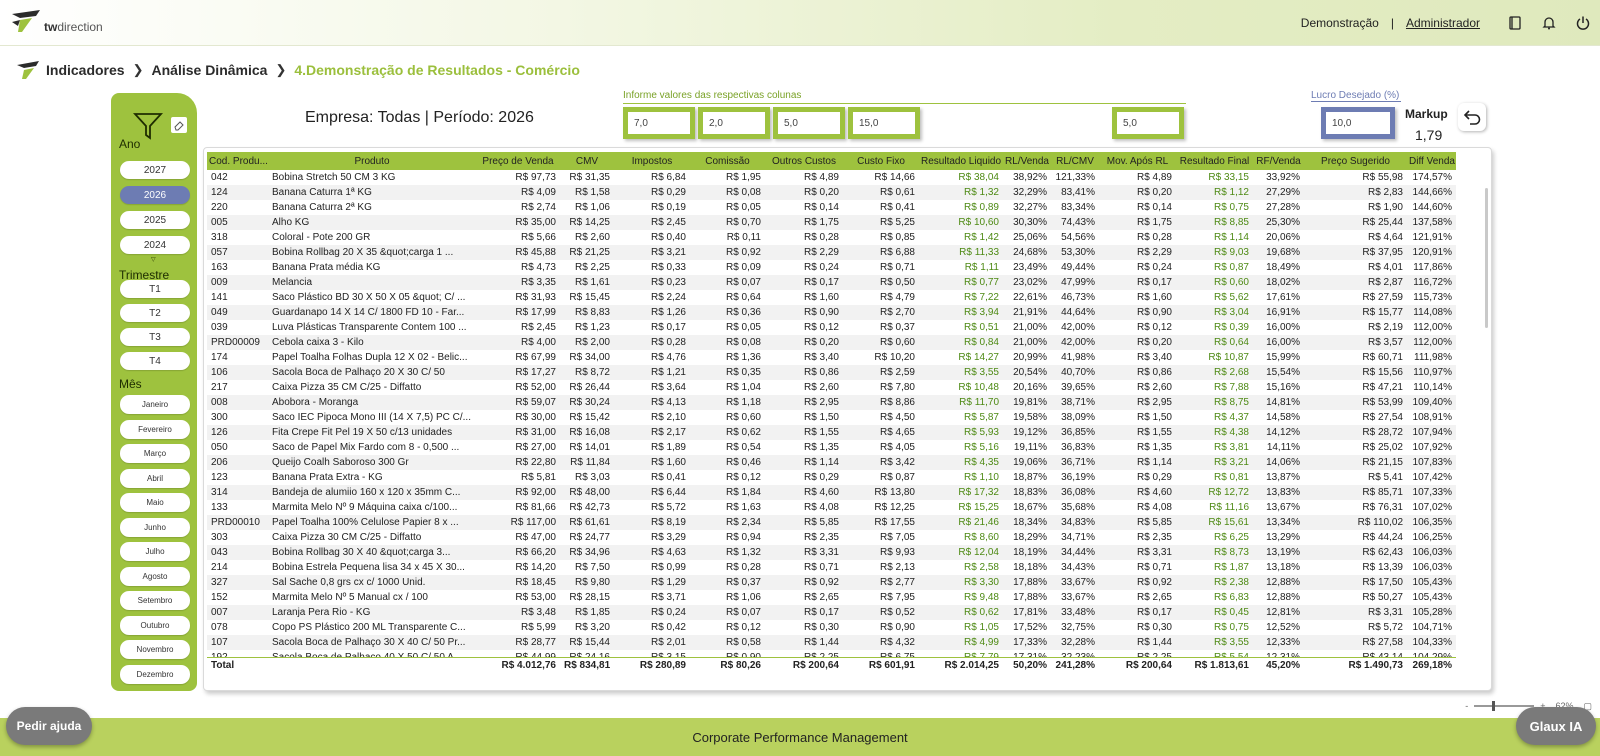  I want to click on col-outros-custos-header: Outros Custos, so click(804, 161).